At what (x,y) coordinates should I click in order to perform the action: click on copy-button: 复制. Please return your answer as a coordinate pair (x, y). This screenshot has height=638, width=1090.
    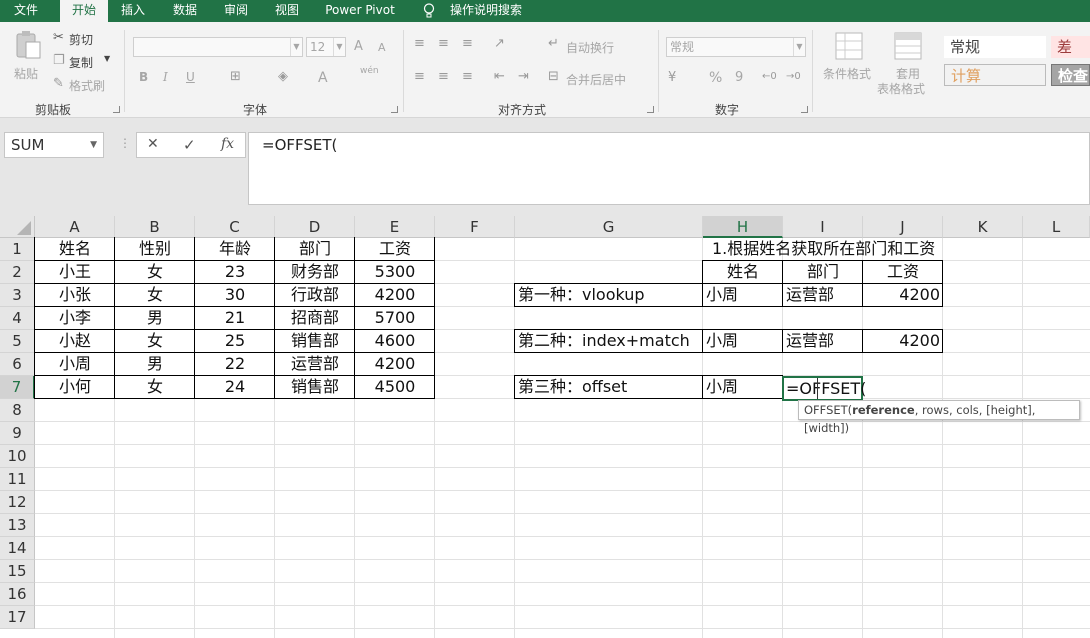
    Looking at the image, I should click on (81, 62).